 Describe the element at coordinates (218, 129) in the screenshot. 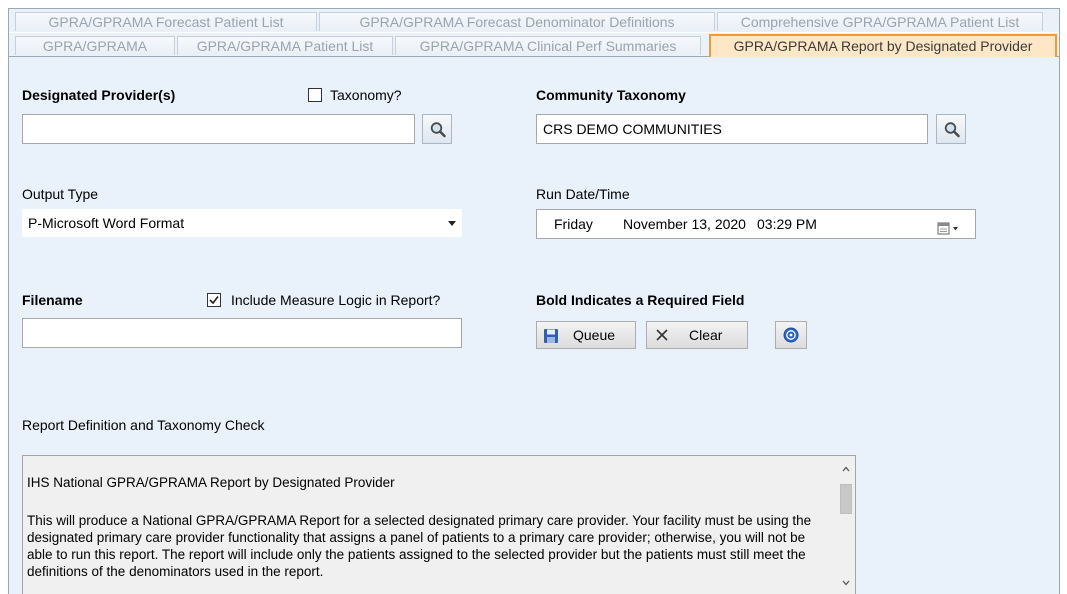

I see `designated-provider-input` at that location.